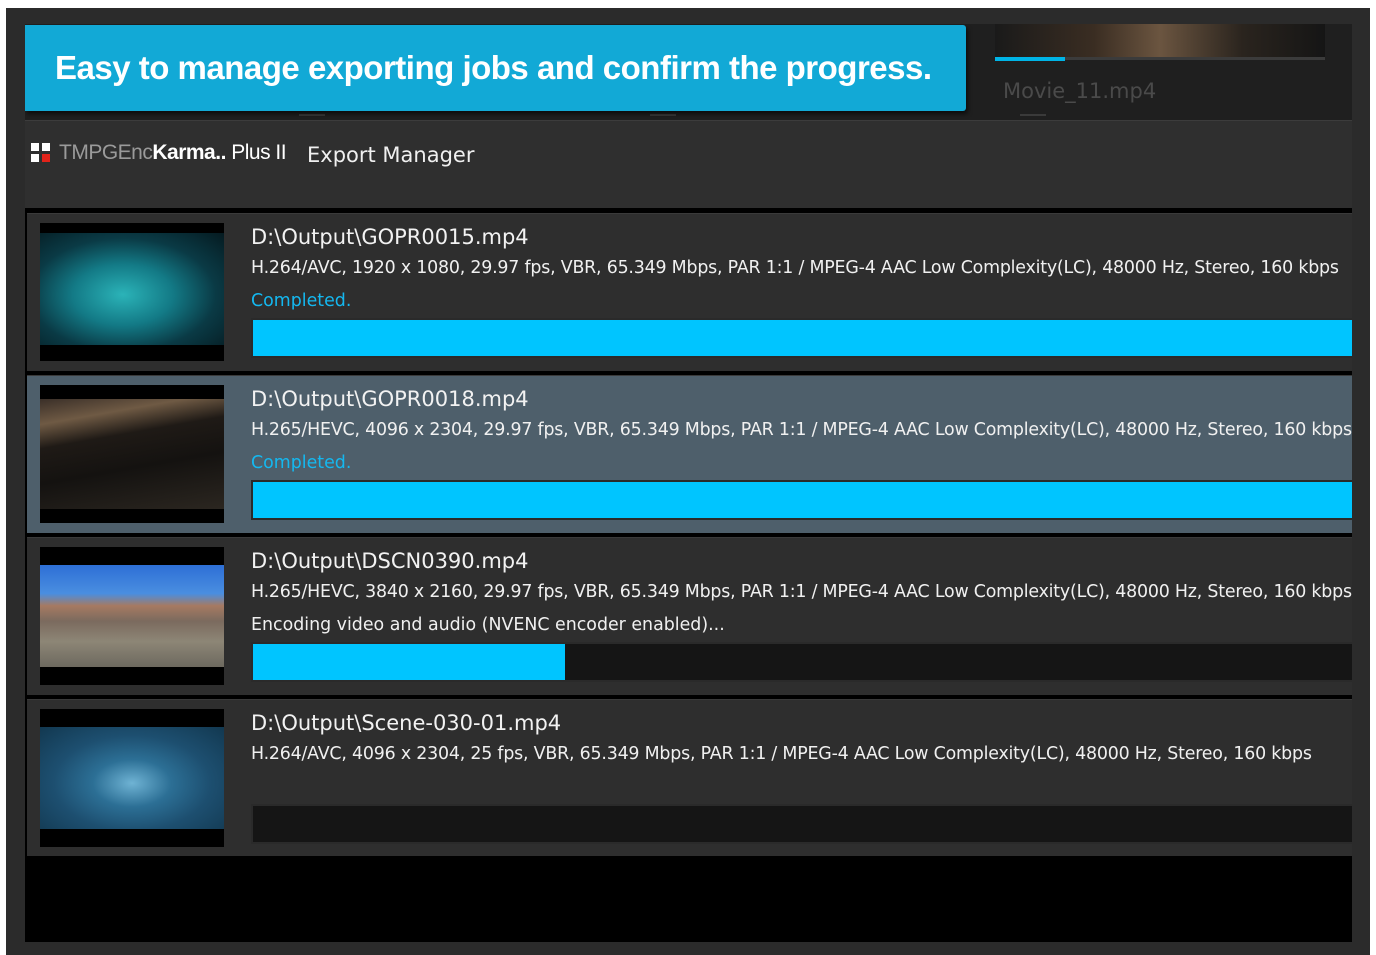  Describe the element at coordinates (391, 155) in the screenshot. I see `window-title: Export Manager` at that location.